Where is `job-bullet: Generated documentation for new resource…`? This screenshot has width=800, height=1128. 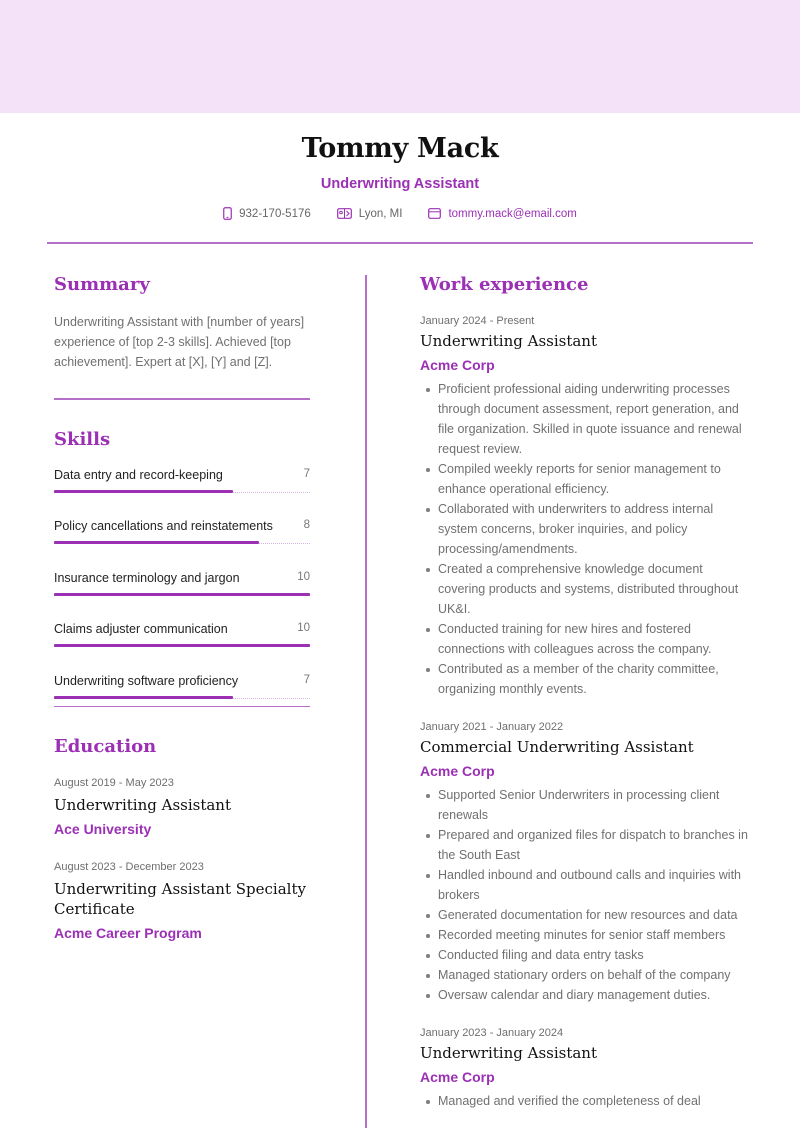
job-bullet: Generated documentation for new resource… is located at coordinates (585, 915).